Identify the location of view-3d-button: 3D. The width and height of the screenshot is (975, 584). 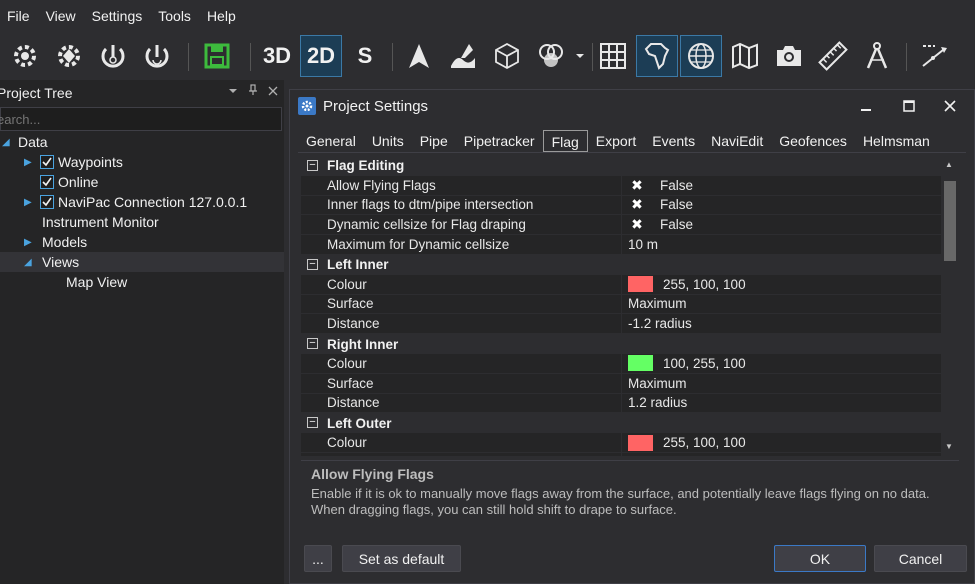
(277, 56).